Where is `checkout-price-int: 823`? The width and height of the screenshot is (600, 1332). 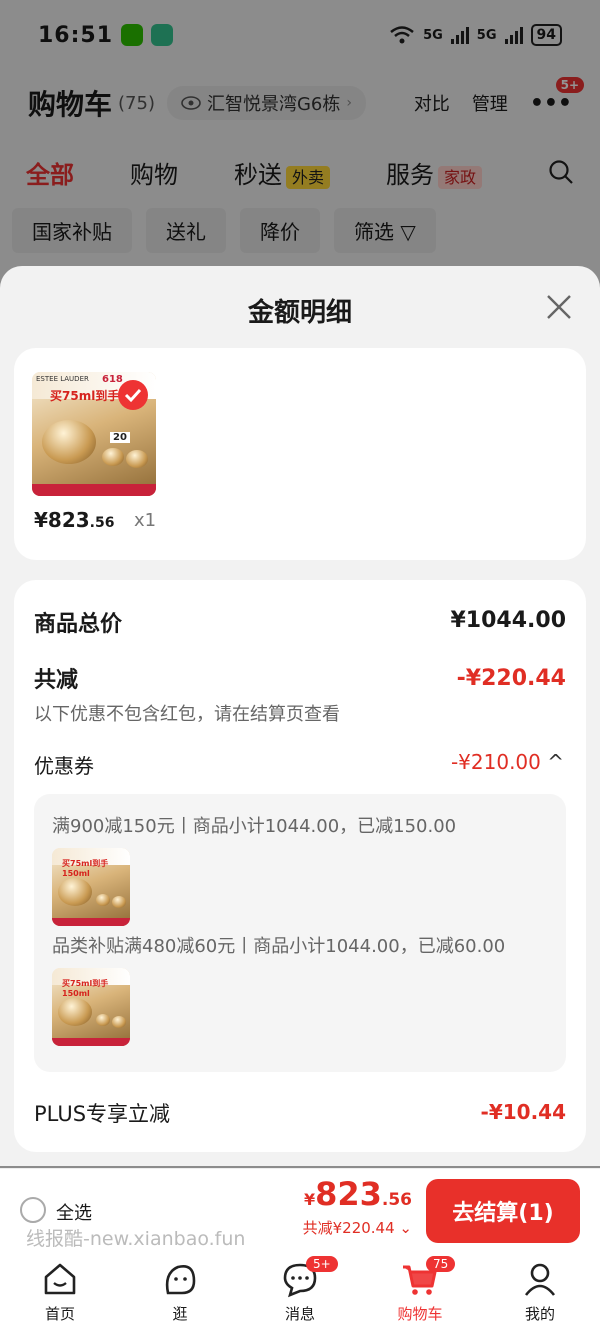 checkout-price-int: 823 is located at coordinates (348, 1194).